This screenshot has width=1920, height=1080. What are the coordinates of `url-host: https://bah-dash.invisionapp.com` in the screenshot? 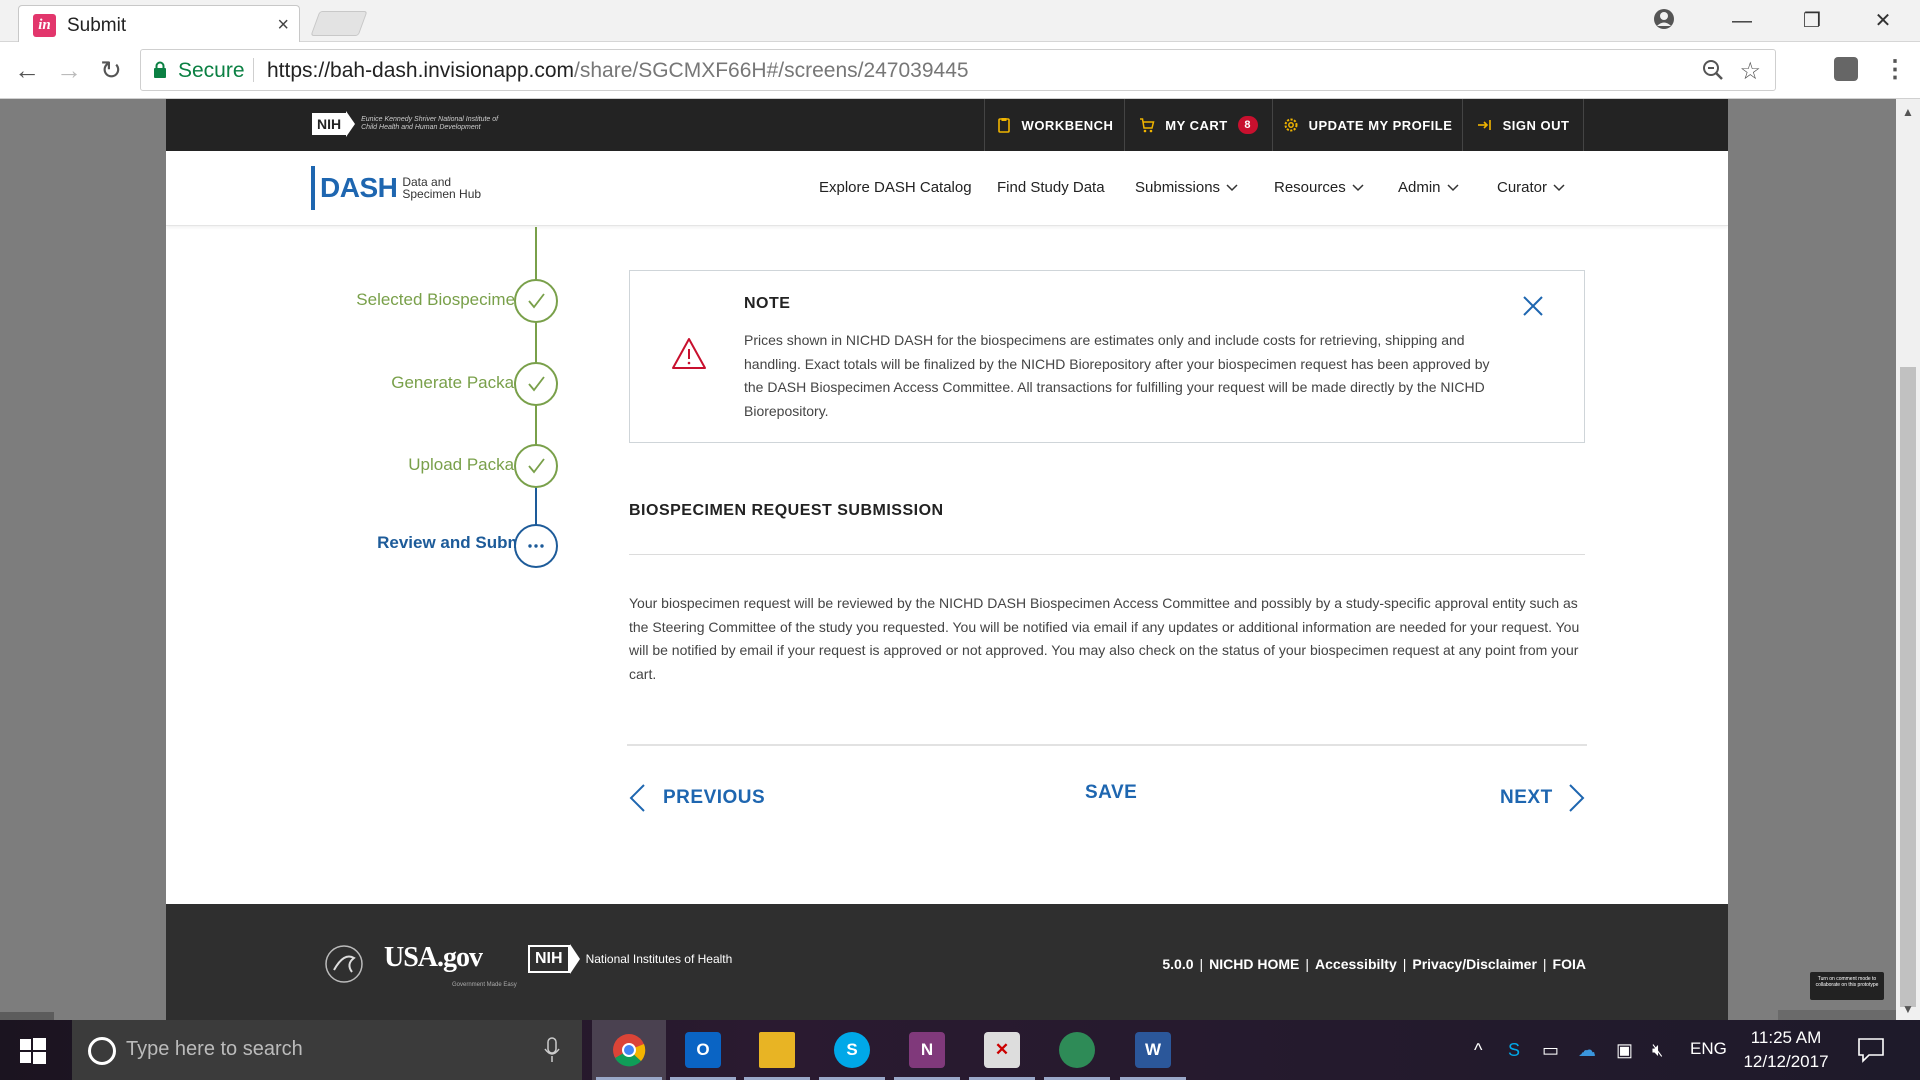 It's located at (421, 70).